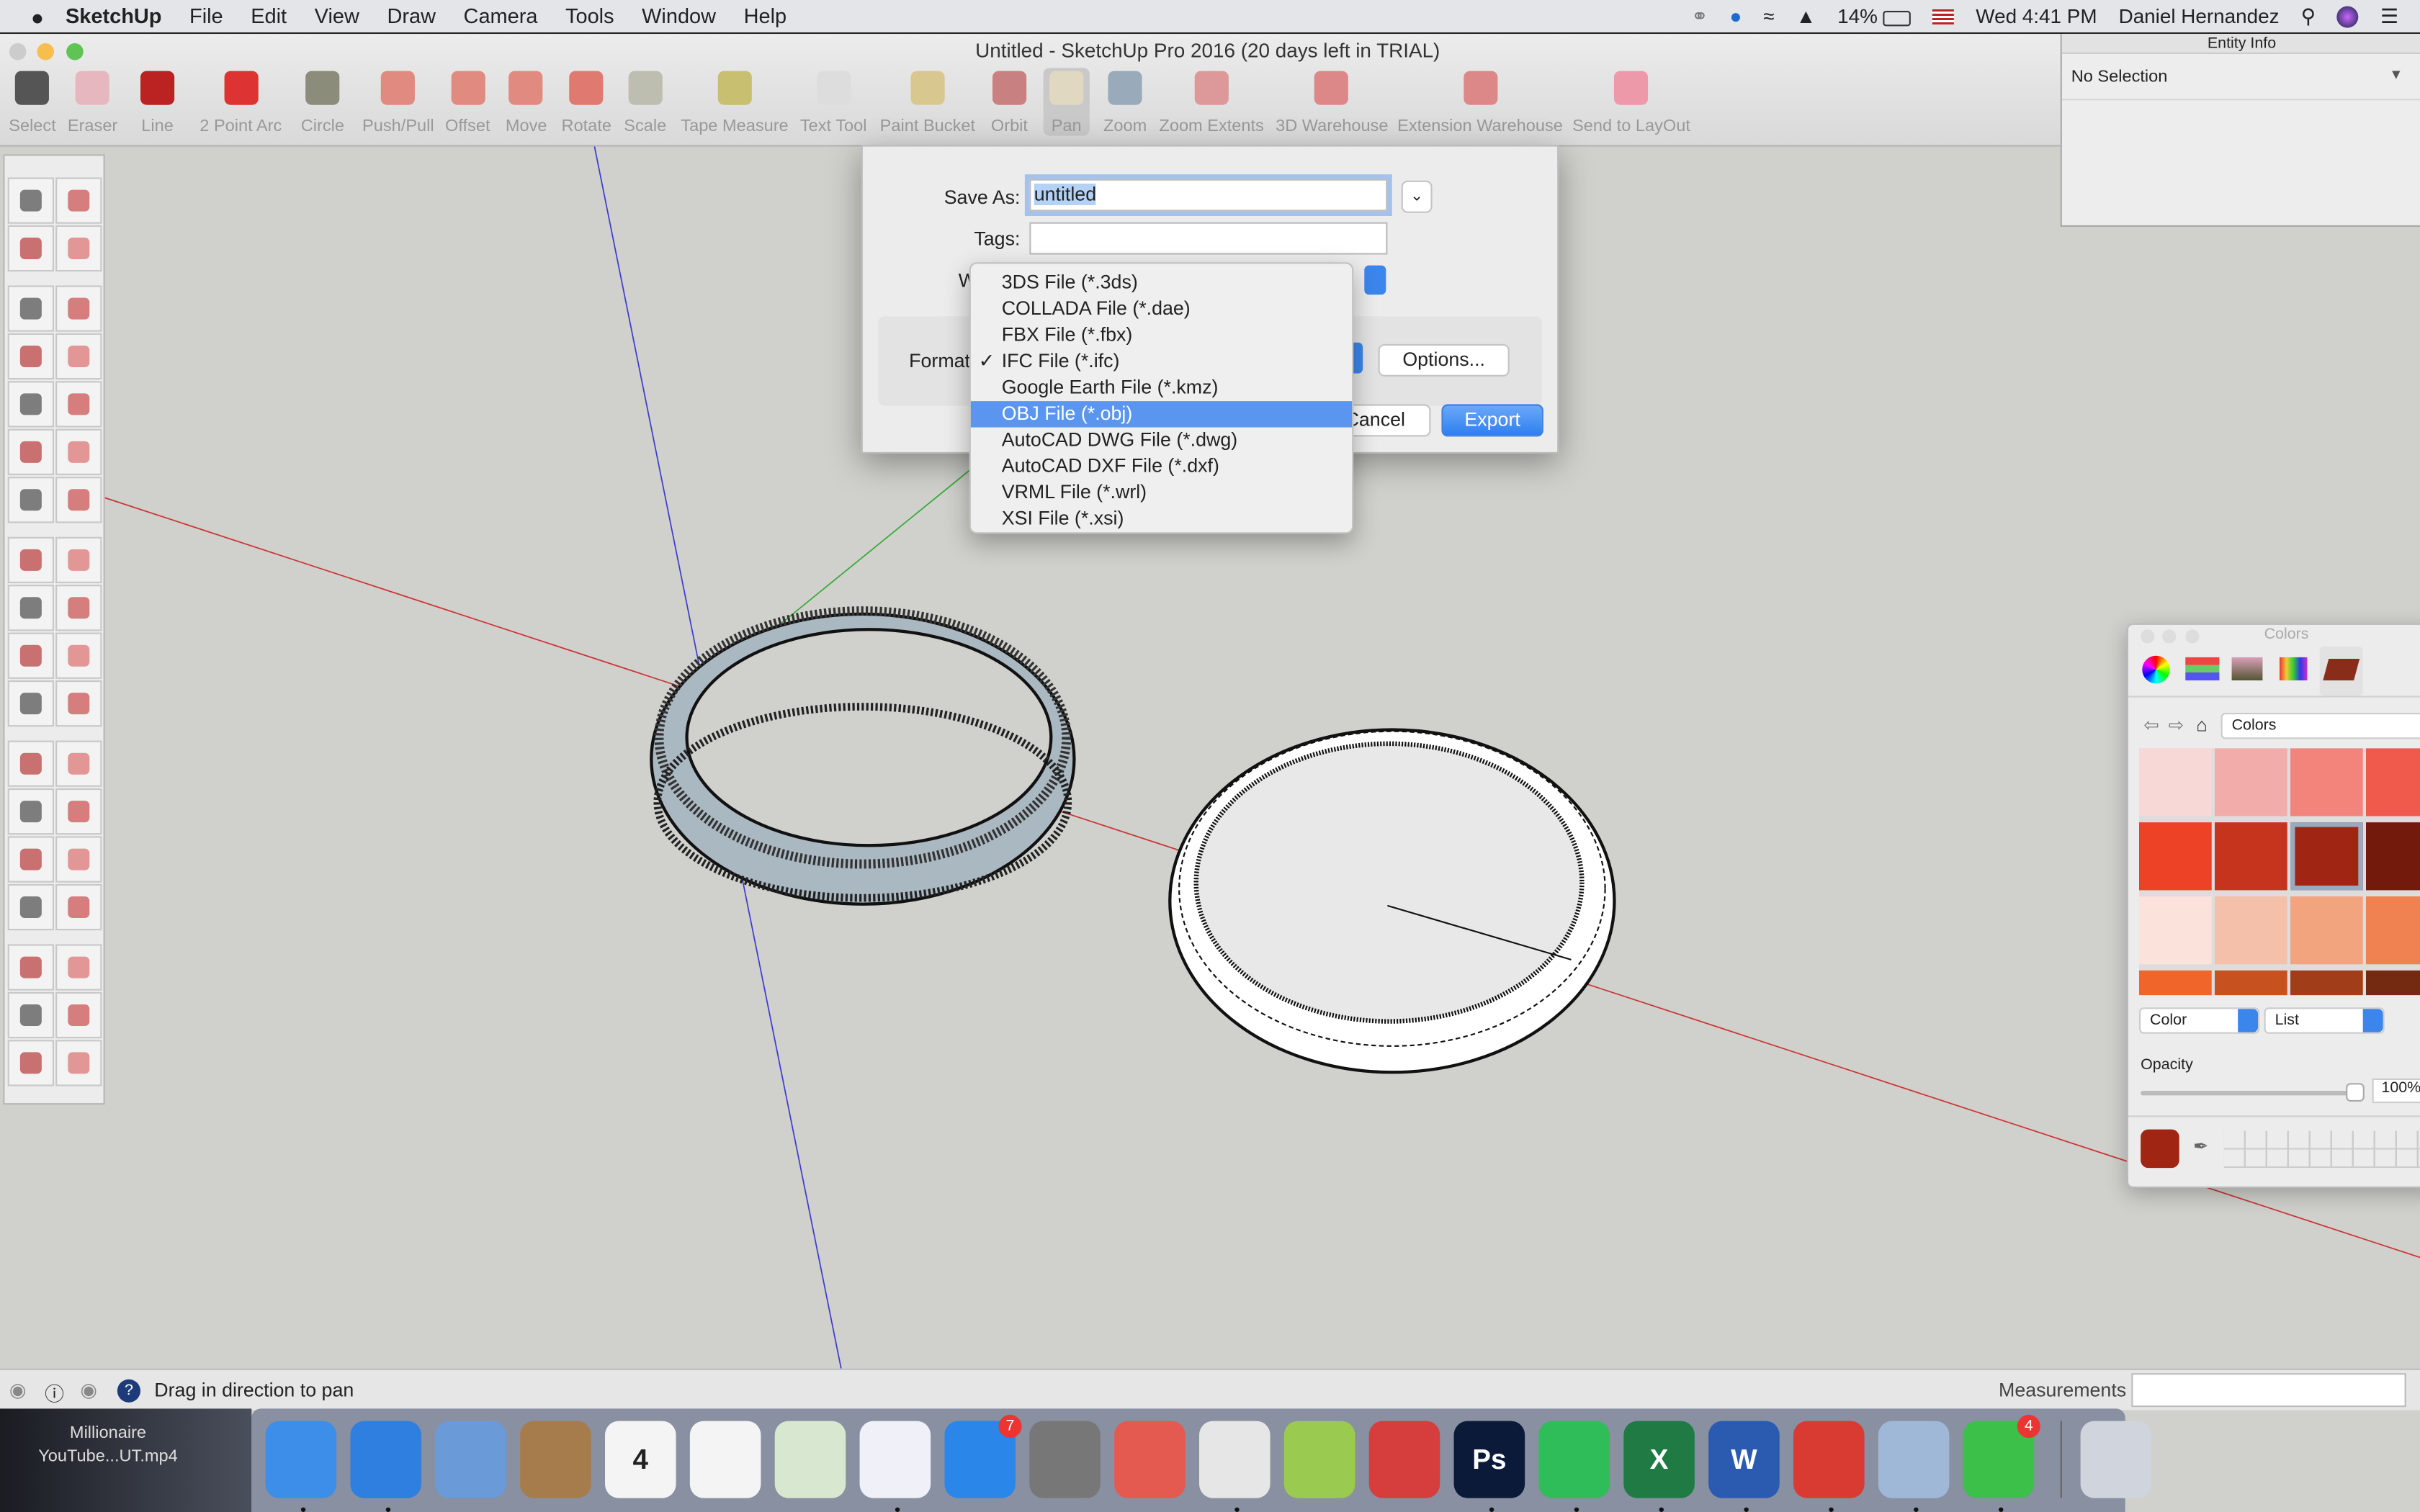 Image resolution: width=2420 pixels, height=1512 pixels. What do you see at coordinates (1161, 414) in the screenshot?
I see `format-option: OBJ File (*.obj)` at bounding box center [1161, 414].